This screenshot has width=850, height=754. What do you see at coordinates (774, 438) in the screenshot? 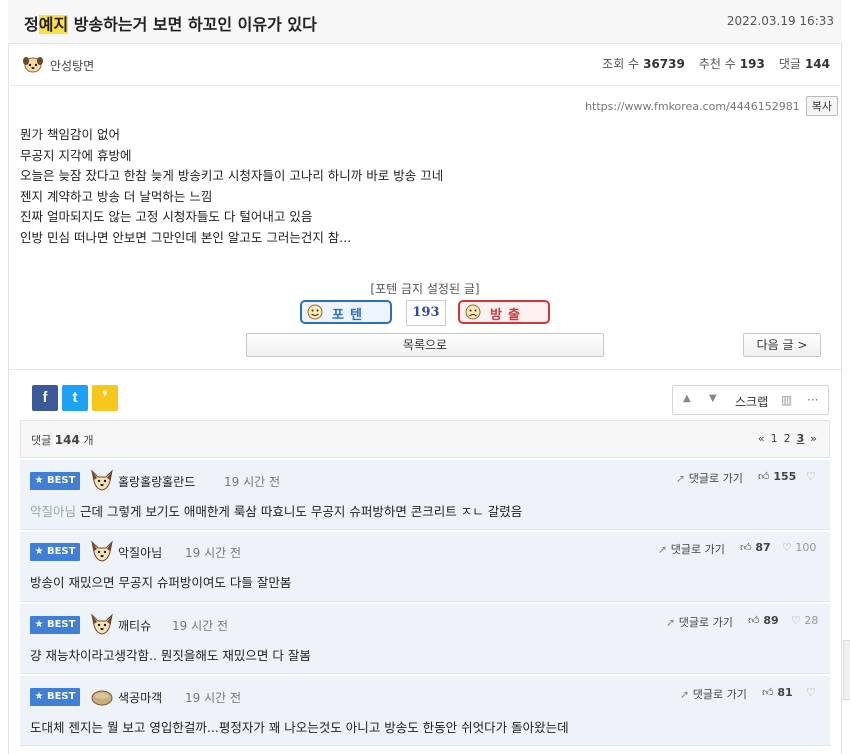
I see `pager-page-1: 1` at bounding box center [774, 438].